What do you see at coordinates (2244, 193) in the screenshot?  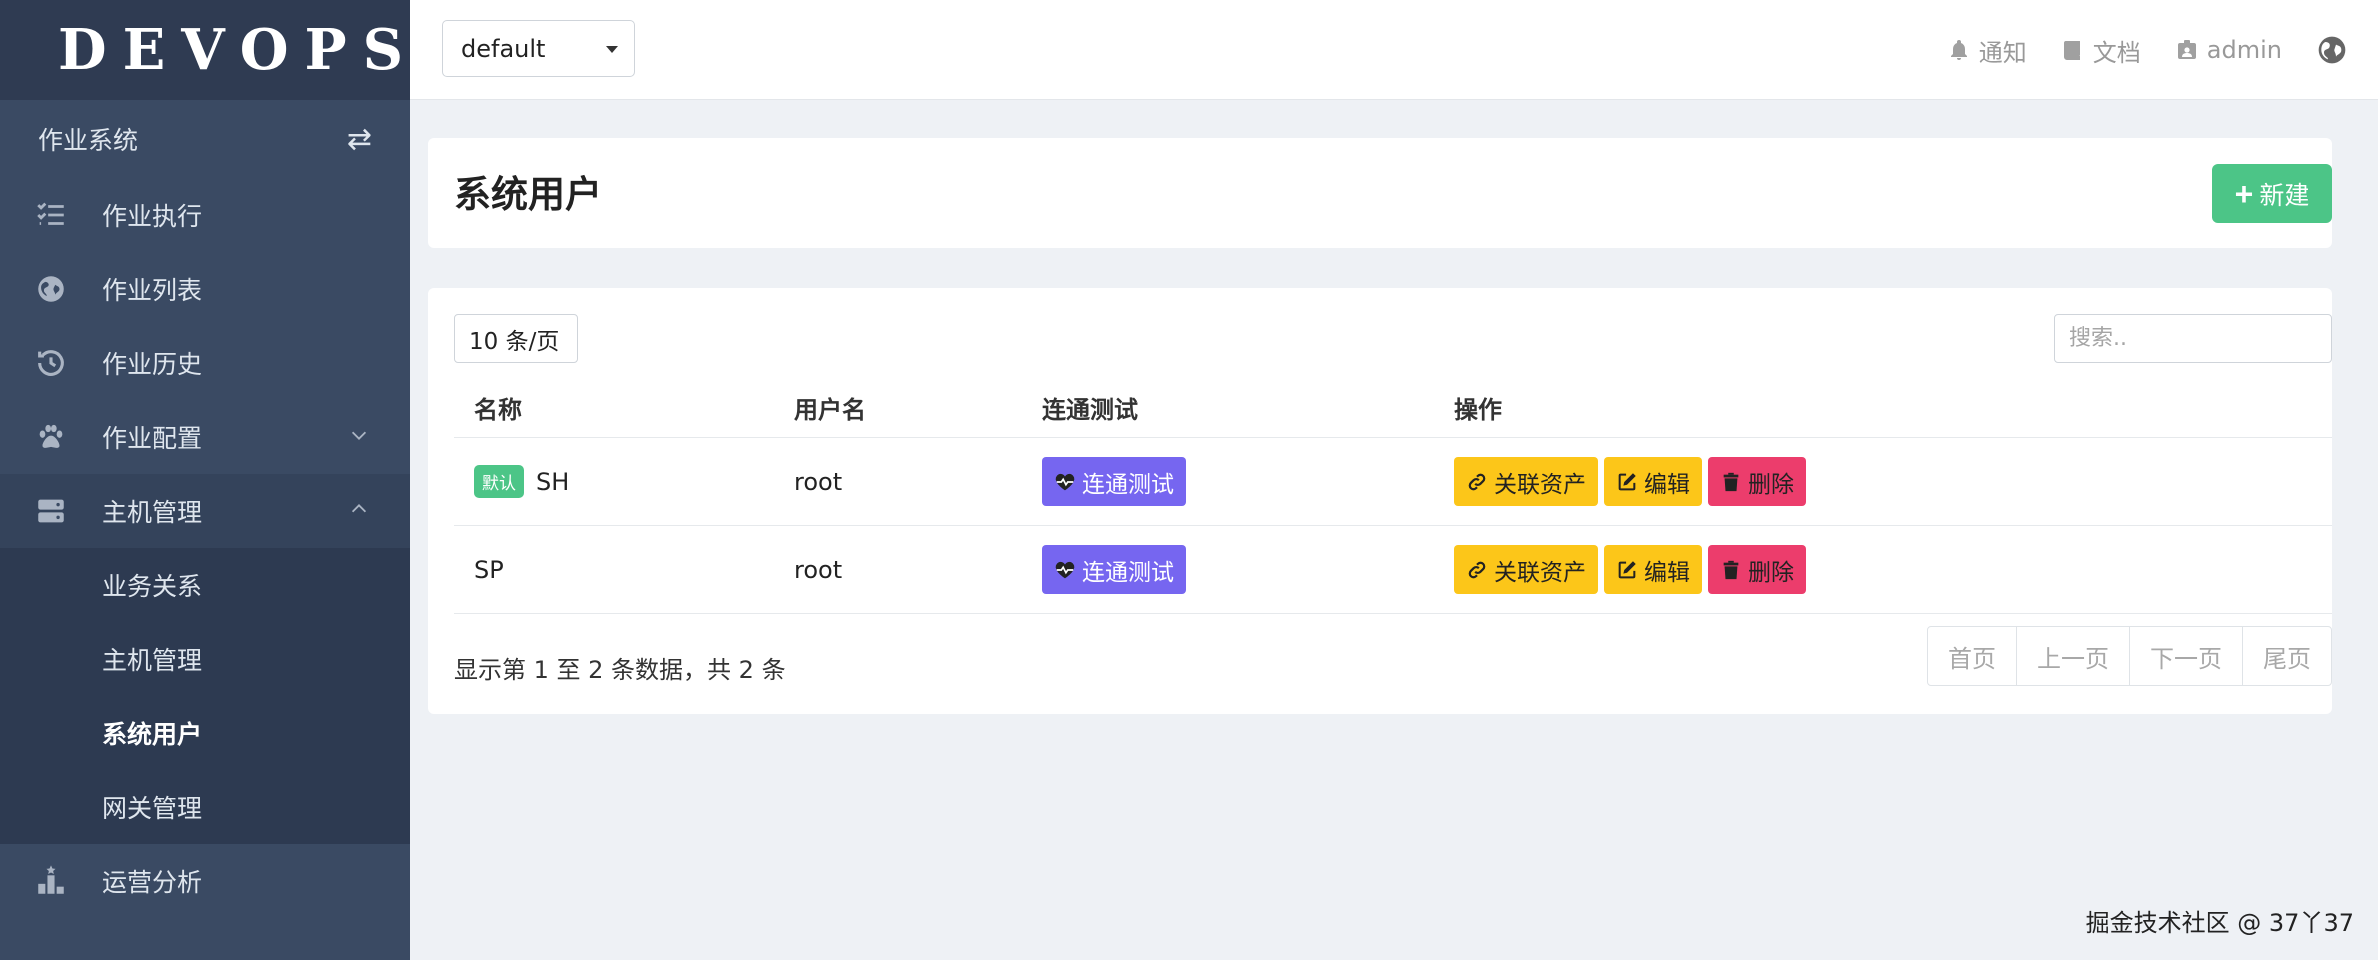 I see `plus-icon: +` at bounding box center [2244, 193].